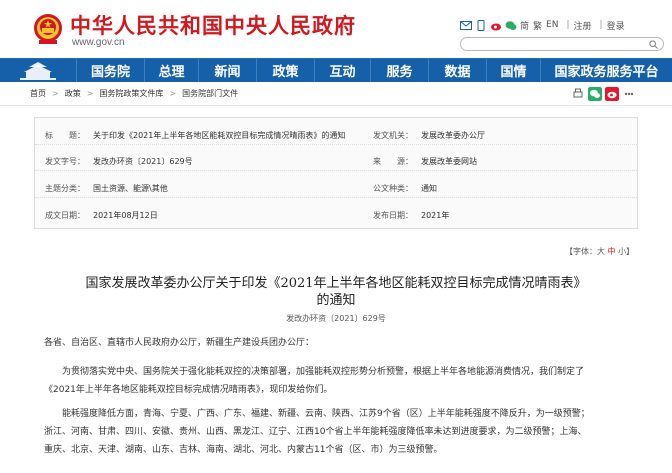  I want to click on print-icon, so click(578, 94).